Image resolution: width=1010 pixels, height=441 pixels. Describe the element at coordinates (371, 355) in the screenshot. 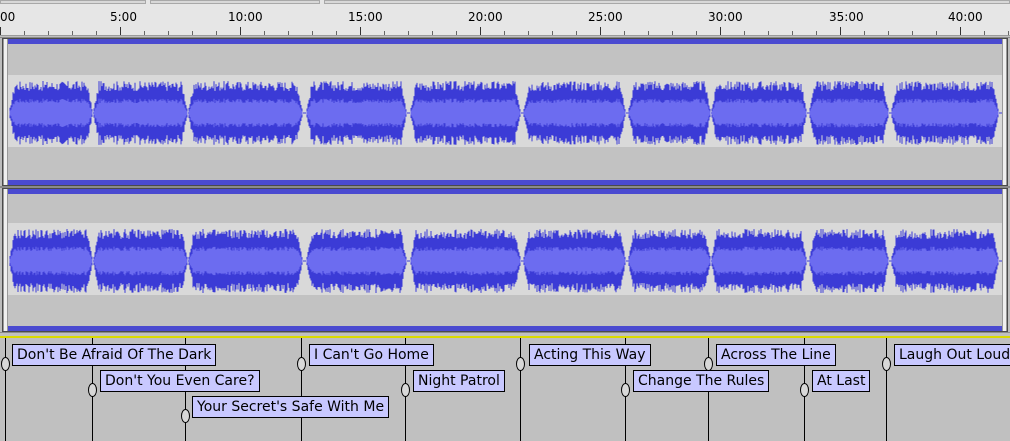

I see `label-4: I Can't Go Home` at that location.